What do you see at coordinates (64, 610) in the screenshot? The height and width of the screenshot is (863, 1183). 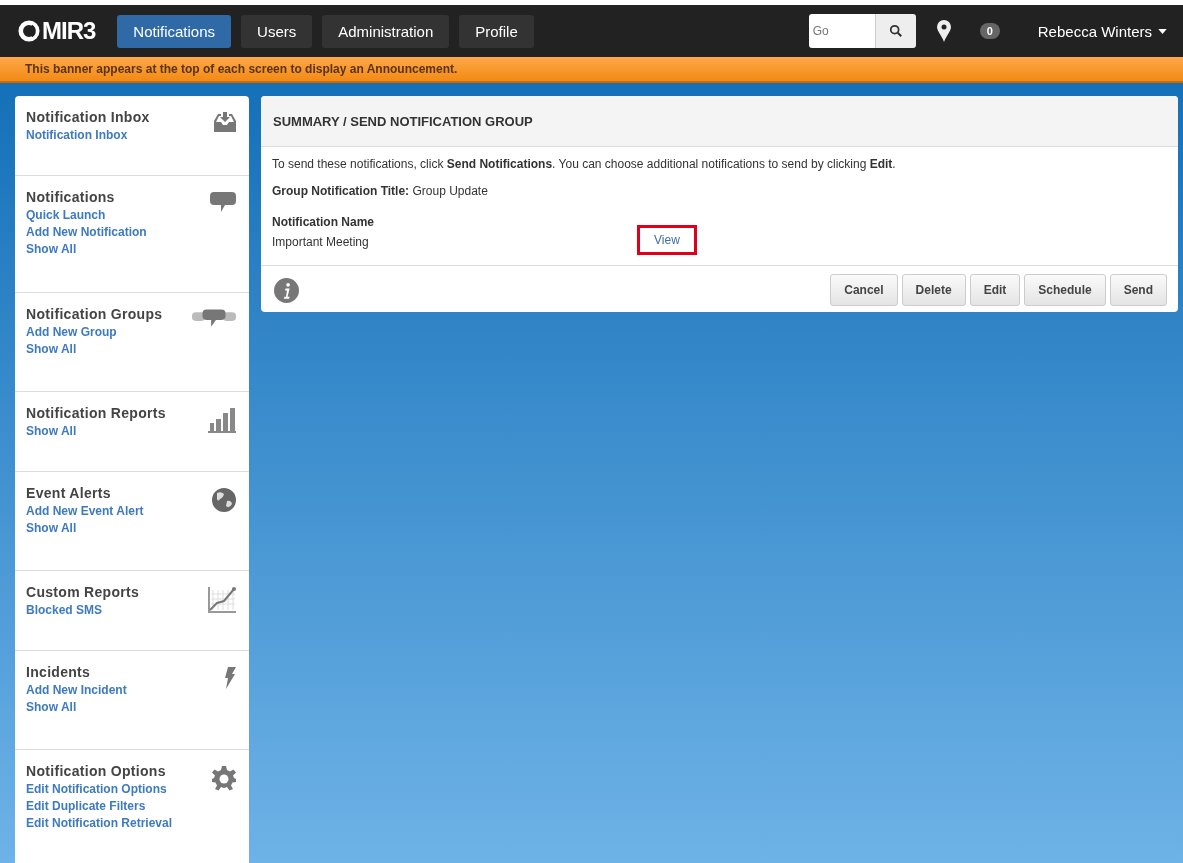 I see `sidebar-link: Blocked SMS` at bounding box center [64, 610].